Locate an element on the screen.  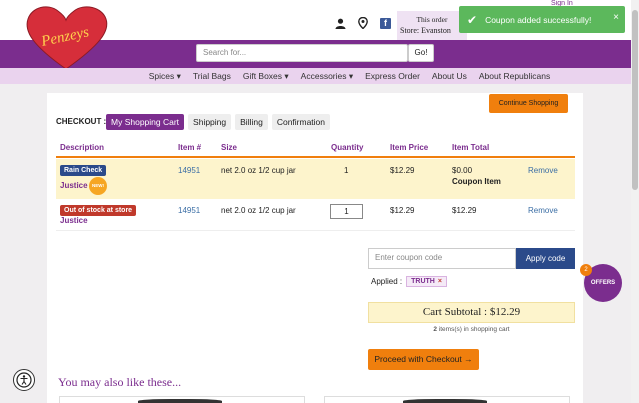
scrollbar-thumb is located at coordinates (635, 100).